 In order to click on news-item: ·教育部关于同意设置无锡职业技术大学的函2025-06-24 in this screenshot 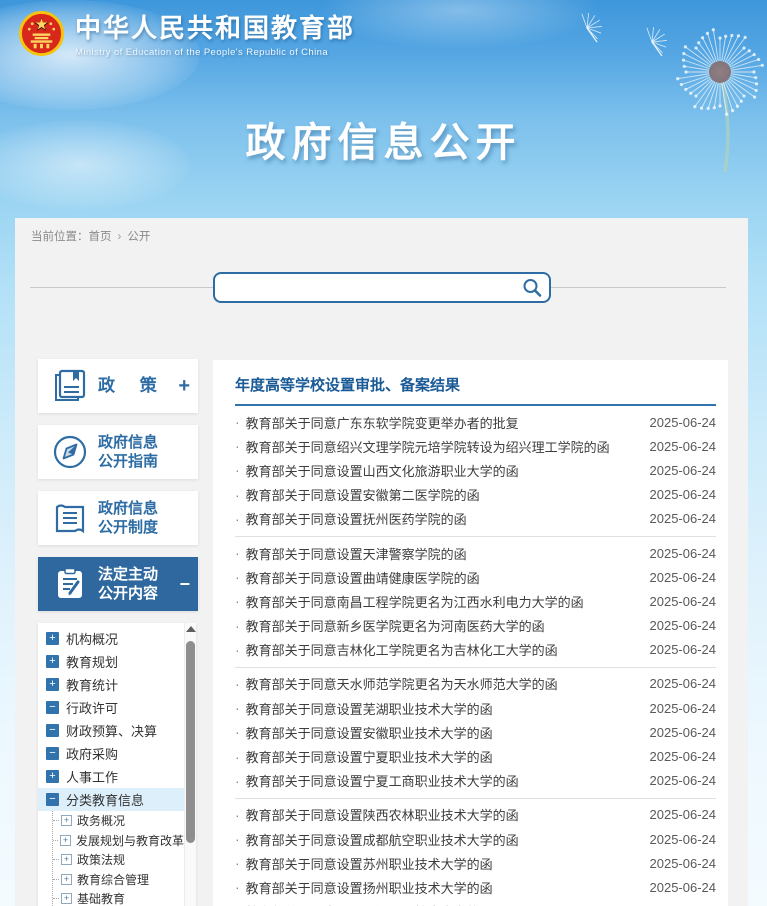, I will do `click(475, 903)`.